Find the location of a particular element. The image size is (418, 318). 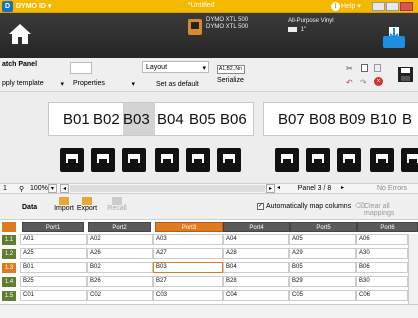

table-cell: B29 is located at coordinates (322, 281).